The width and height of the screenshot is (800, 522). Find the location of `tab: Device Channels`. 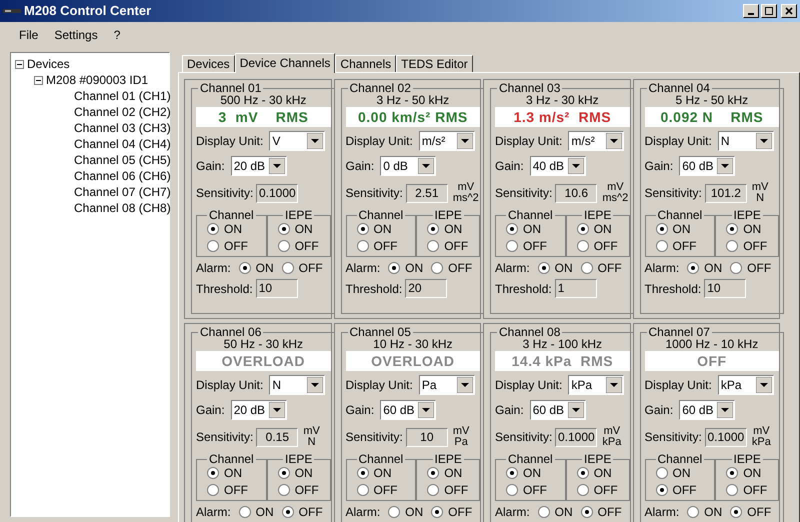

tab: Device Channels is located at coordinates (285, 63).